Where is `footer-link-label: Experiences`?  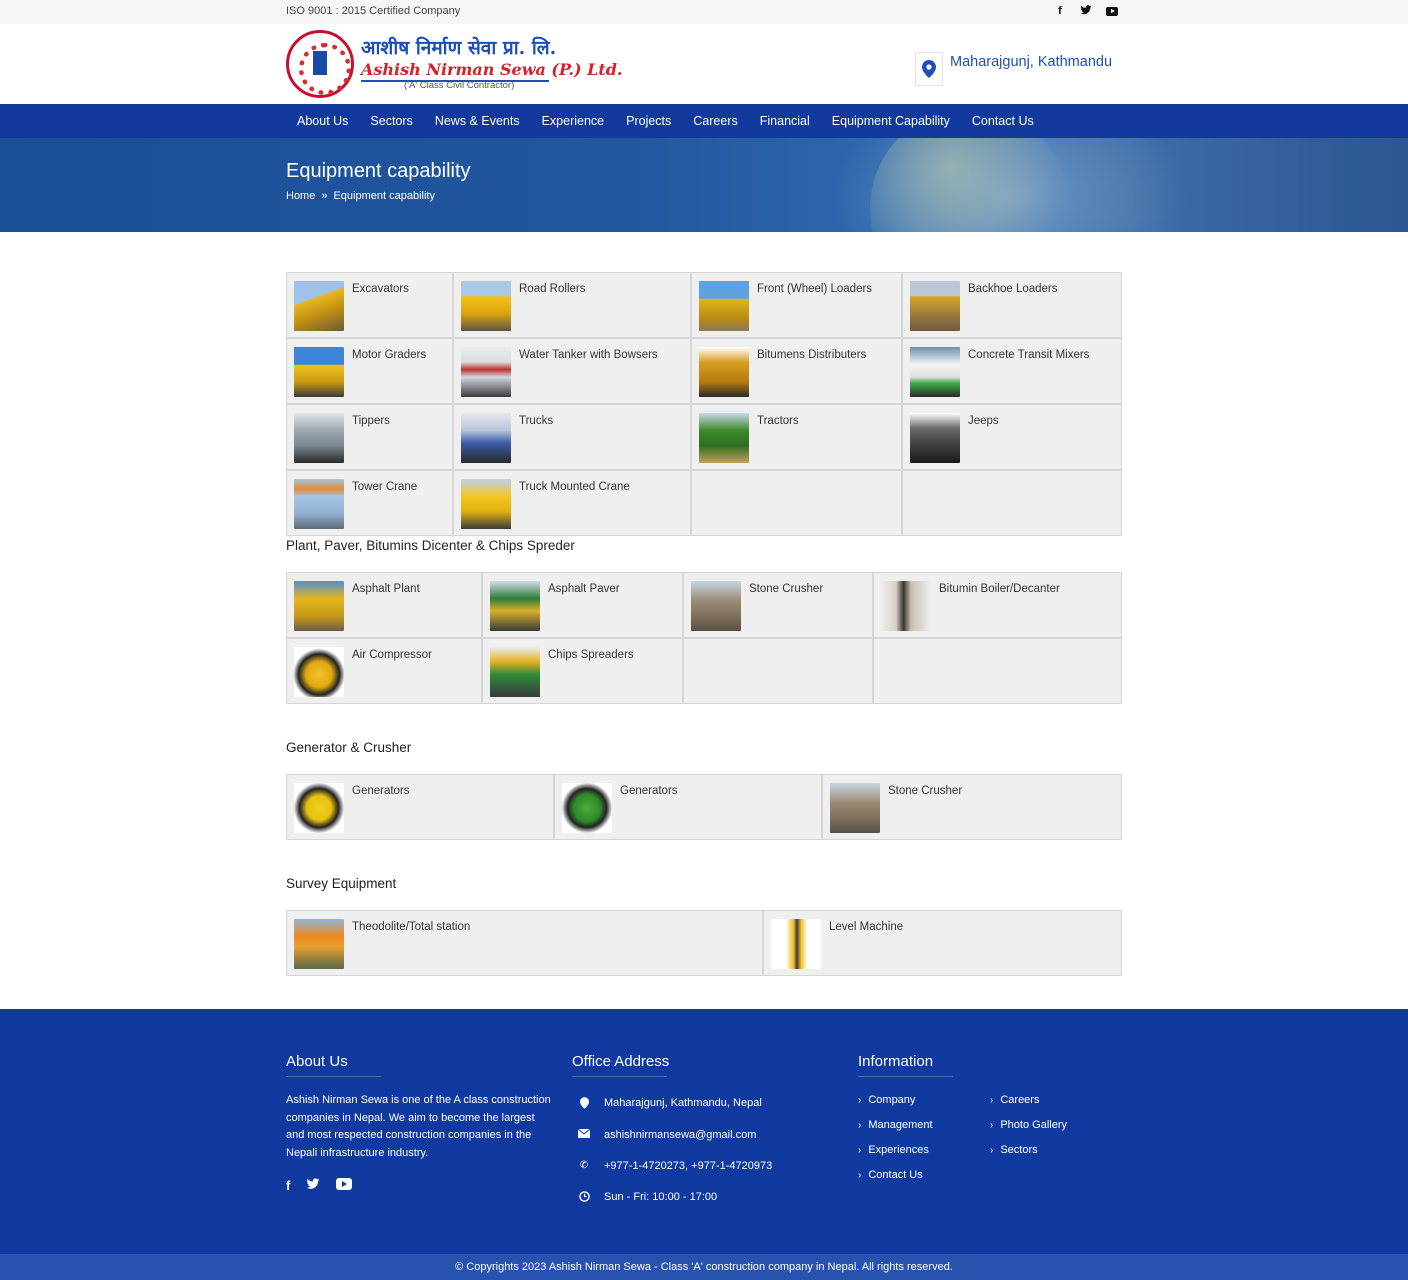 footer-link-label: Experiences is located at coordinates (898, 1150).